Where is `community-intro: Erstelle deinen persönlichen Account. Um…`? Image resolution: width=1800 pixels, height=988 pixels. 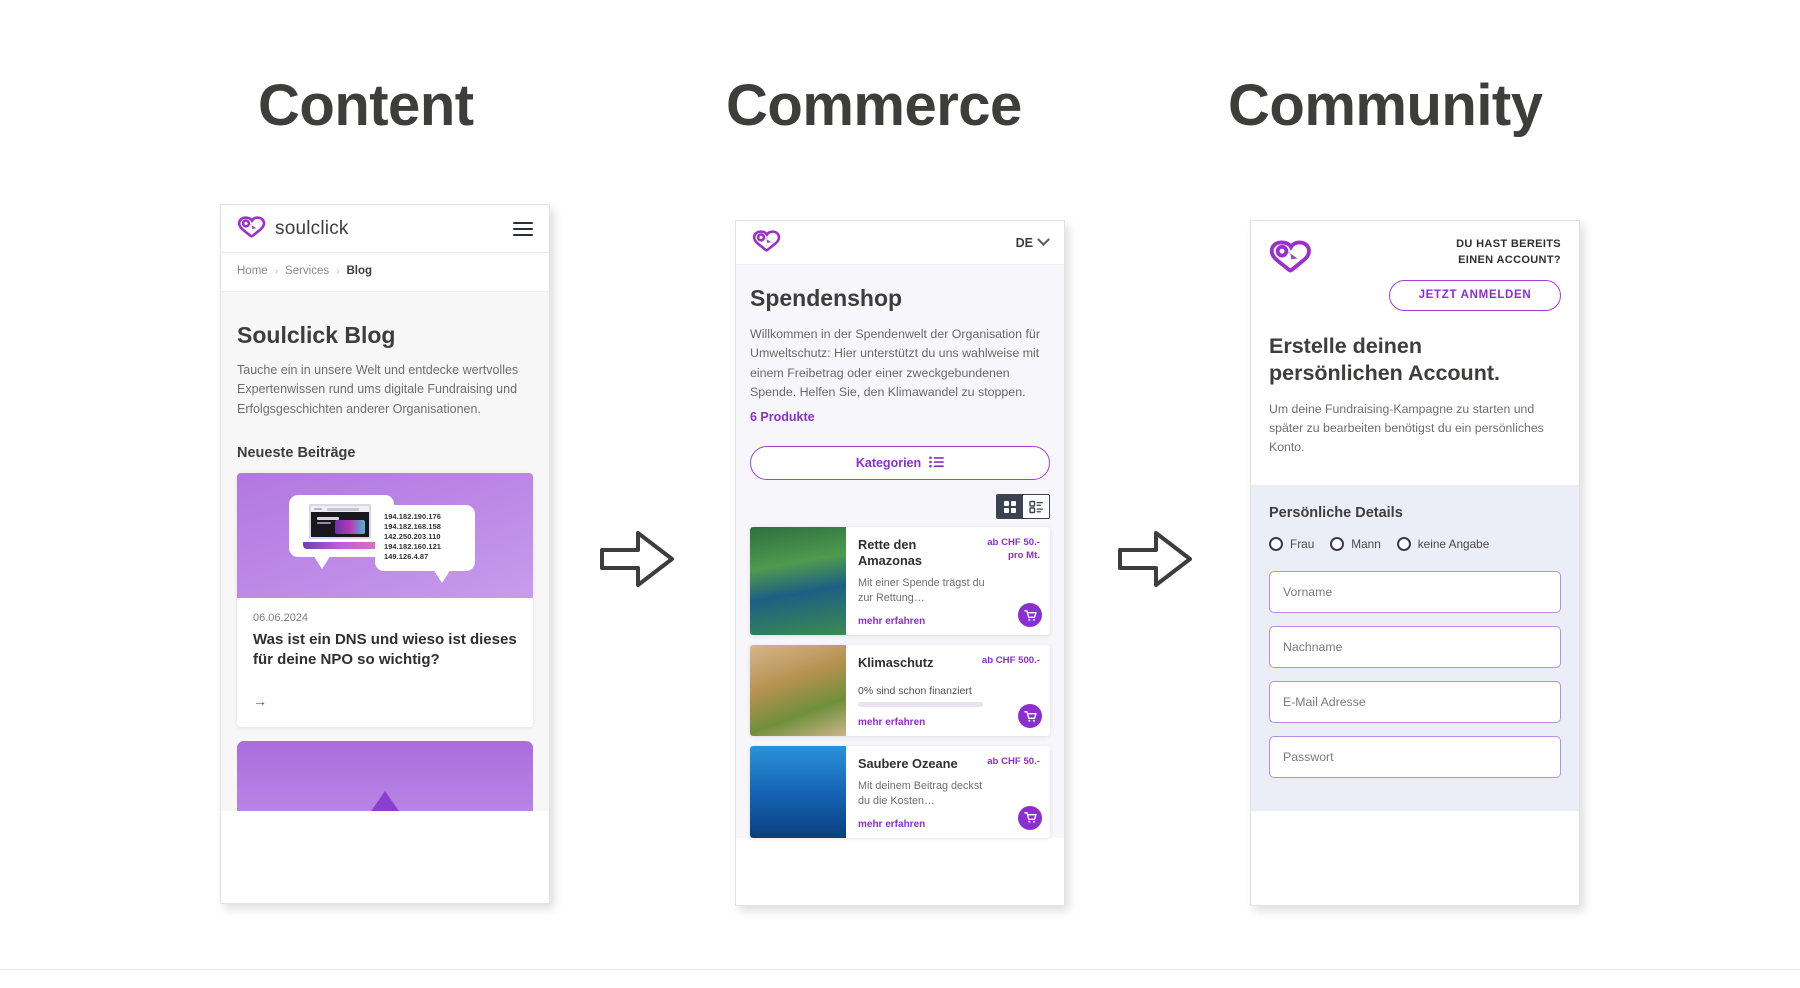 community-intro: Erstelle deinen persönlichen Account. Um… is located at coordinates (1415, 407).